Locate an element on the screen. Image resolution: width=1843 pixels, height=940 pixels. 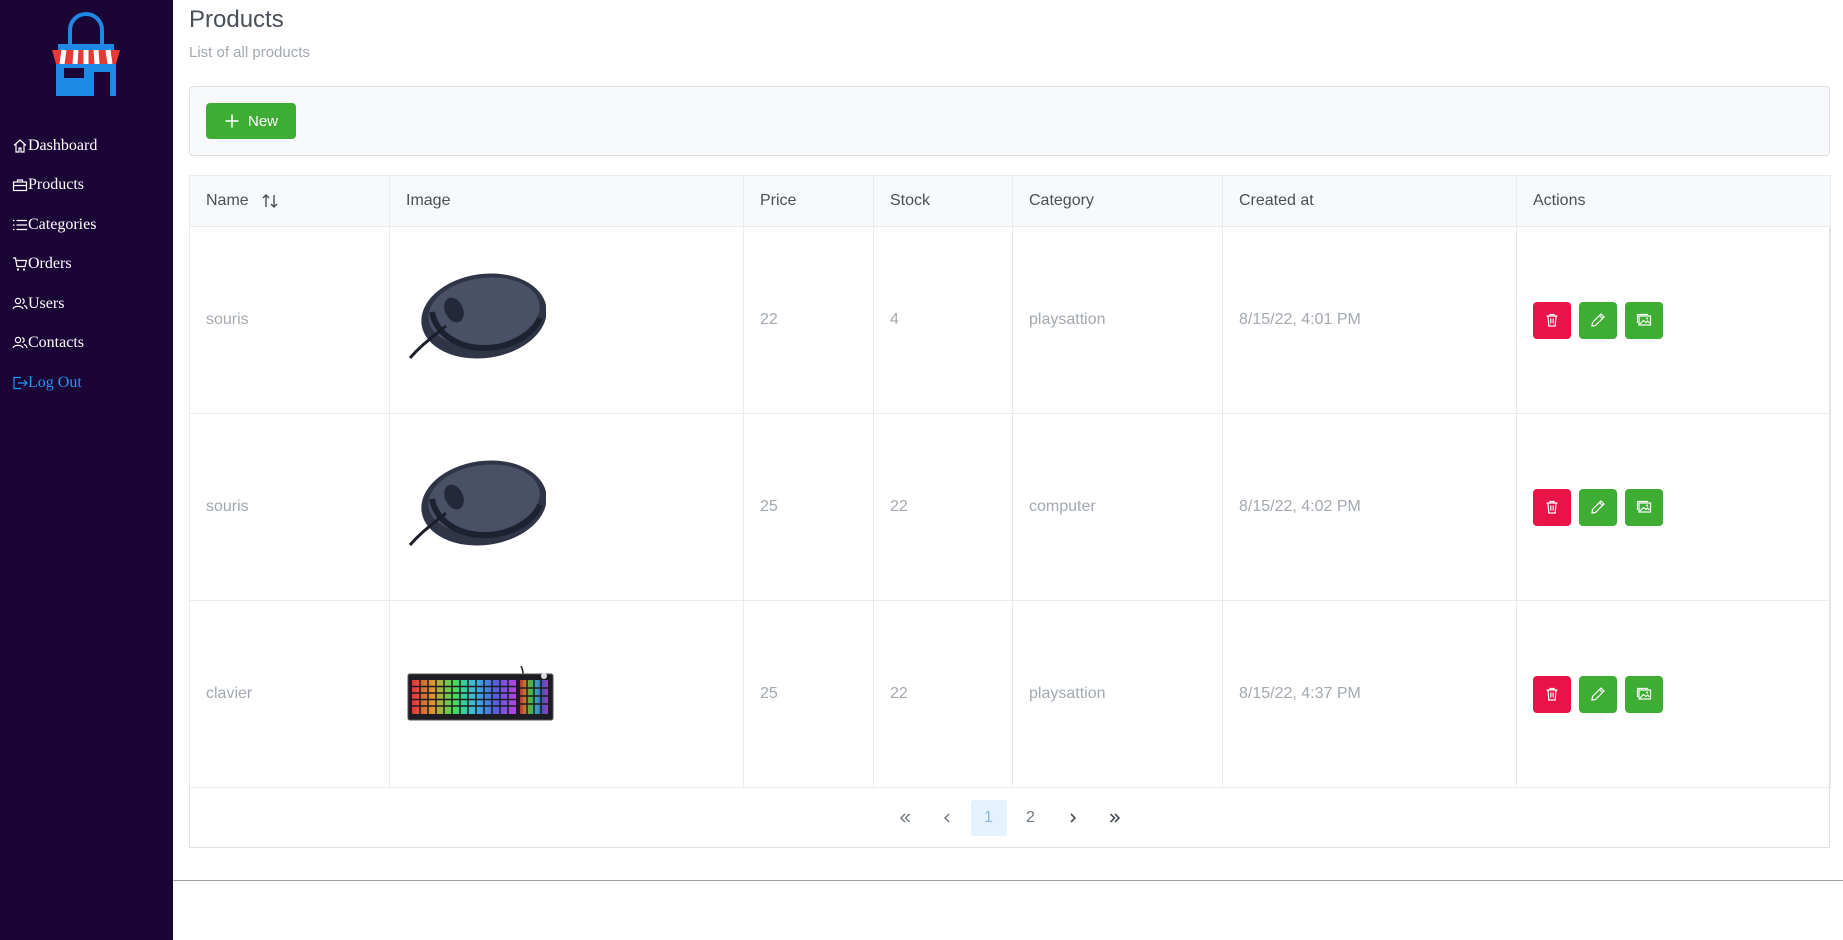
sidebar-item-dashboard: Dashboard is located at coordinates (92, 146).